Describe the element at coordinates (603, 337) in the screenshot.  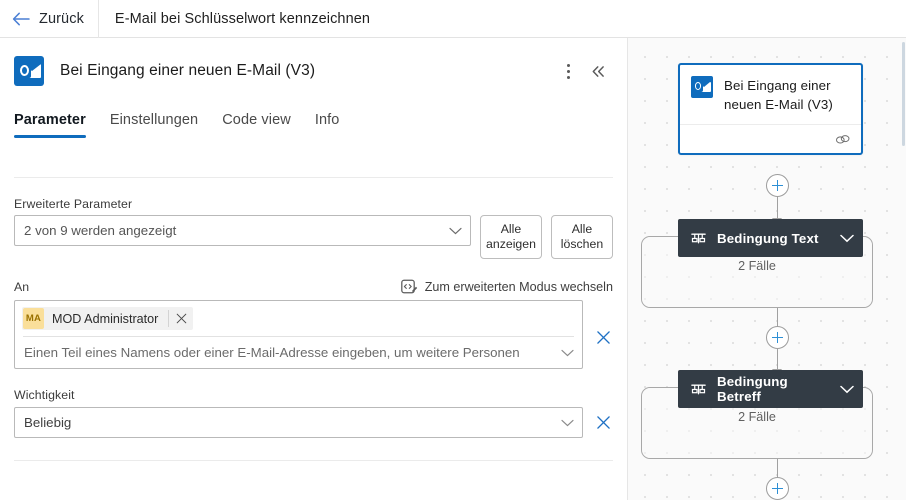
I see `clear-to-field-button` at that location.